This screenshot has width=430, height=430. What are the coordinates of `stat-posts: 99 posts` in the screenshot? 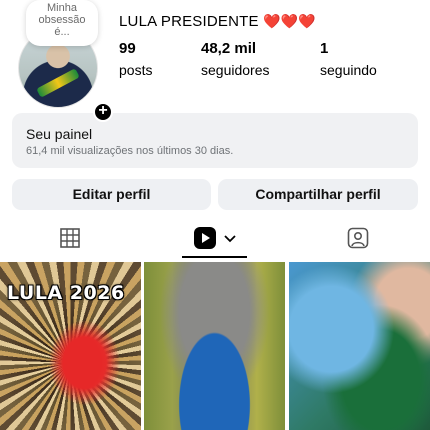 It's located at (135, 59).